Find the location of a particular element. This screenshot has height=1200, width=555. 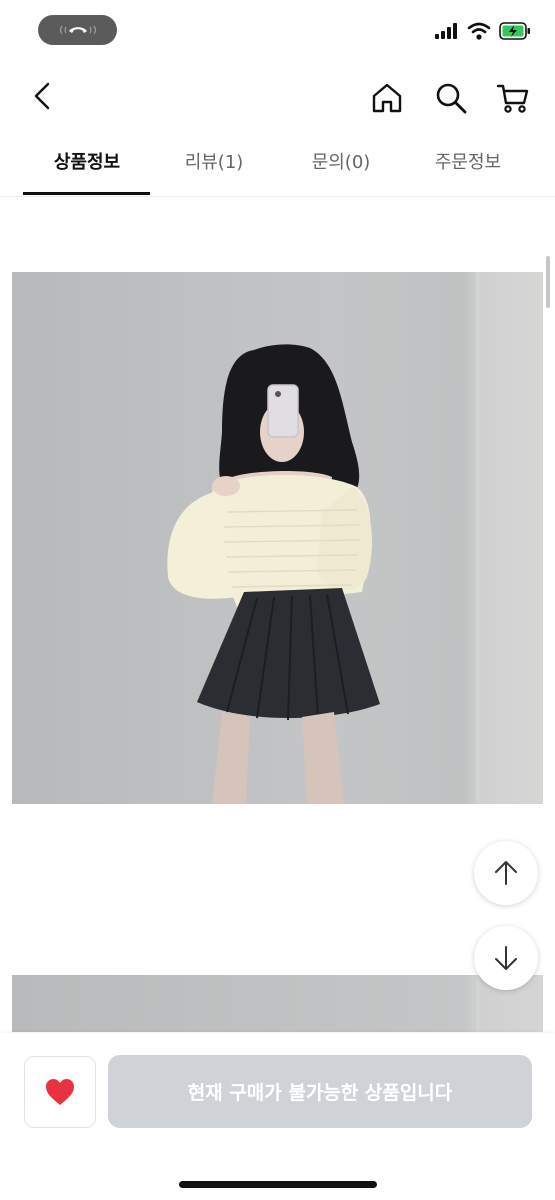

product-tabs: 상품정보 리뷰(1) 문의(0) 주문정보 is located at coordinates (277, 168).